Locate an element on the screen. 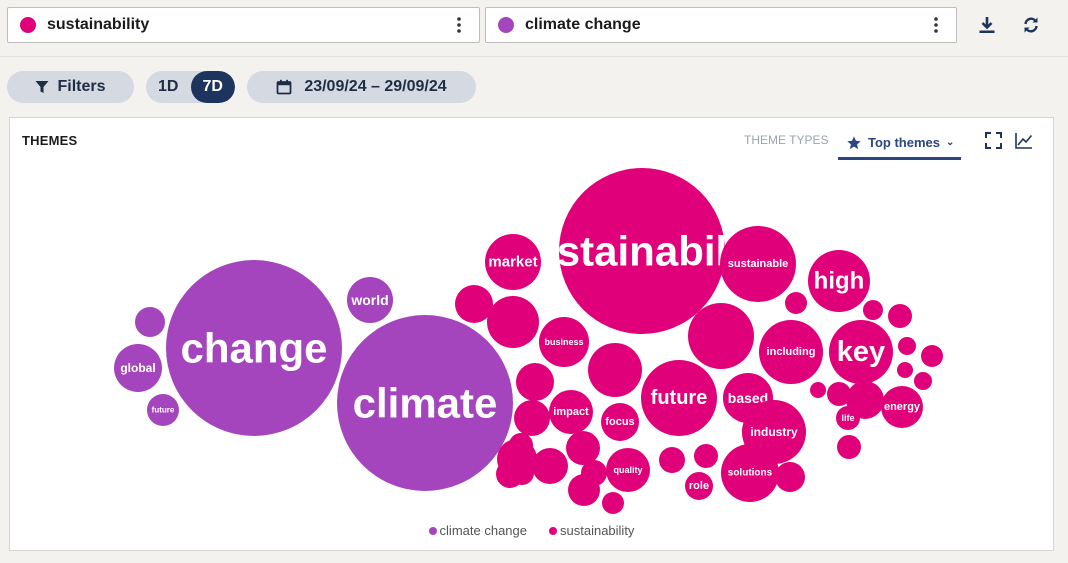 Image resolution: width=1068 pixels, height=563 pixels. query-label: sustainability is located at coordinates (98, 24).